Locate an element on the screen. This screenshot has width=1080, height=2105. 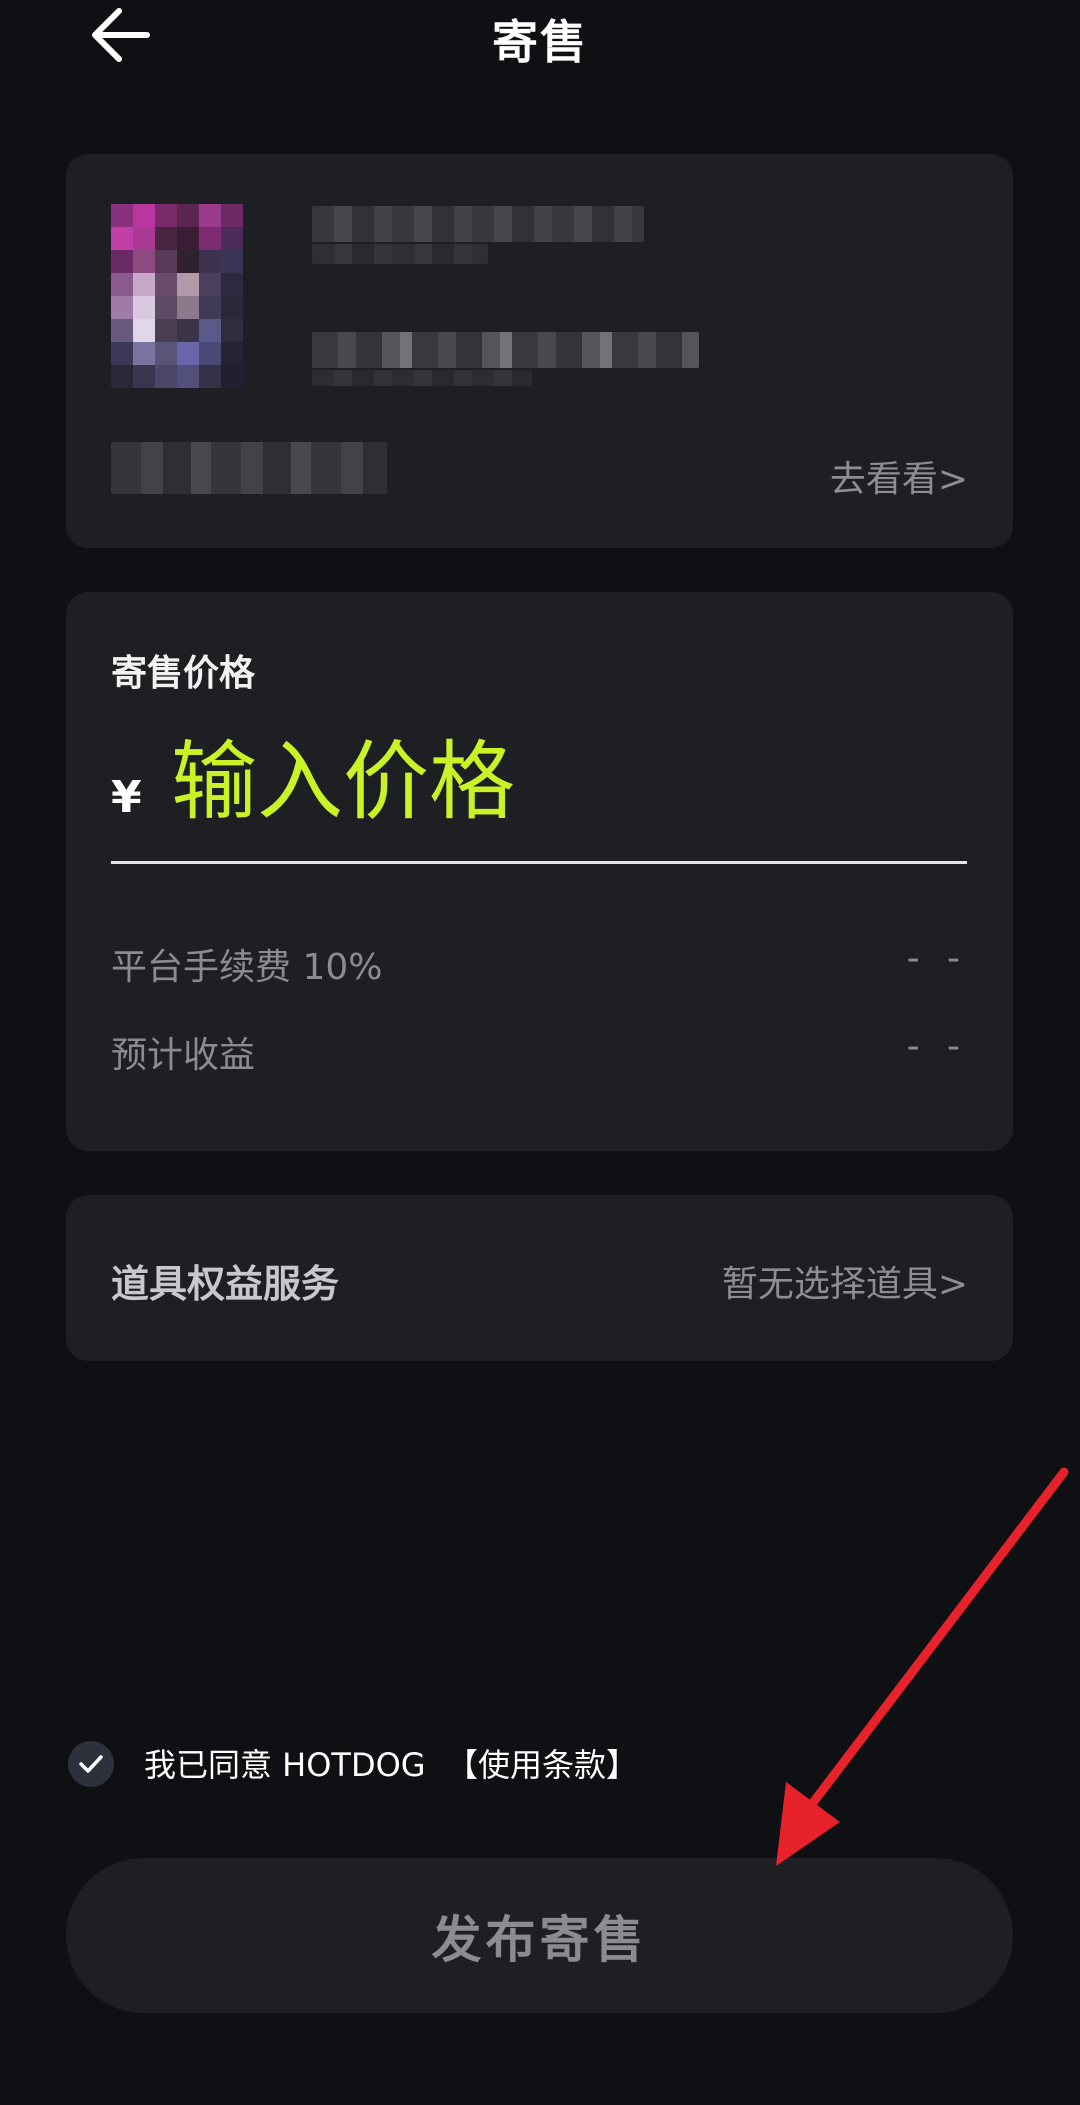
agreement-text: 我已同意 HOTDOG is located at coordinates (285, 1765).